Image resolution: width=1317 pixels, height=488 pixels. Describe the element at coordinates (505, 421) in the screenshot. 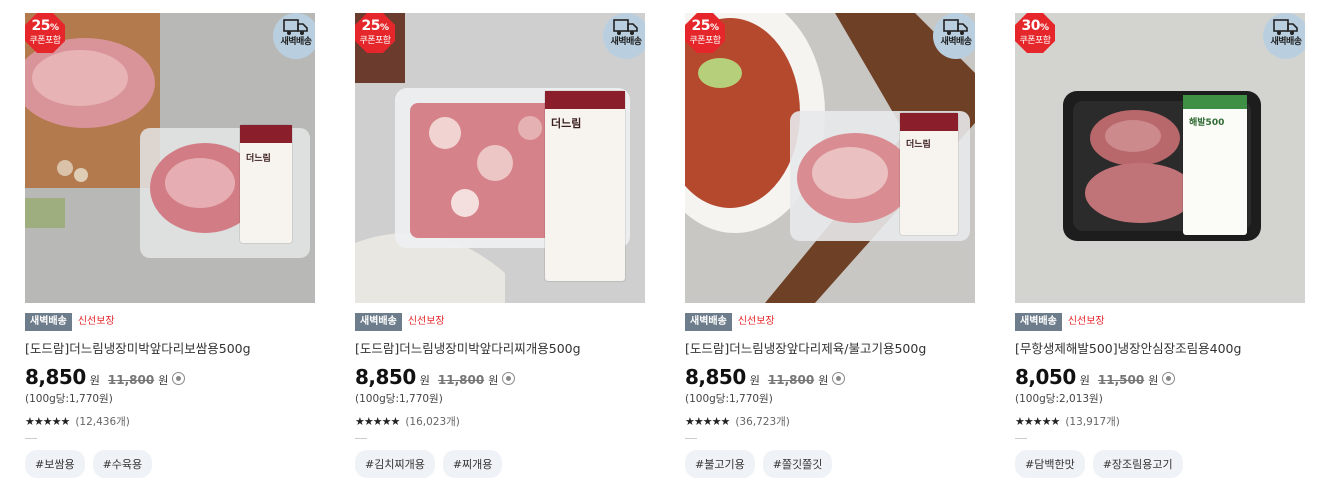

I see `rating-row: ★★★★★ (16,023개)` at that location.